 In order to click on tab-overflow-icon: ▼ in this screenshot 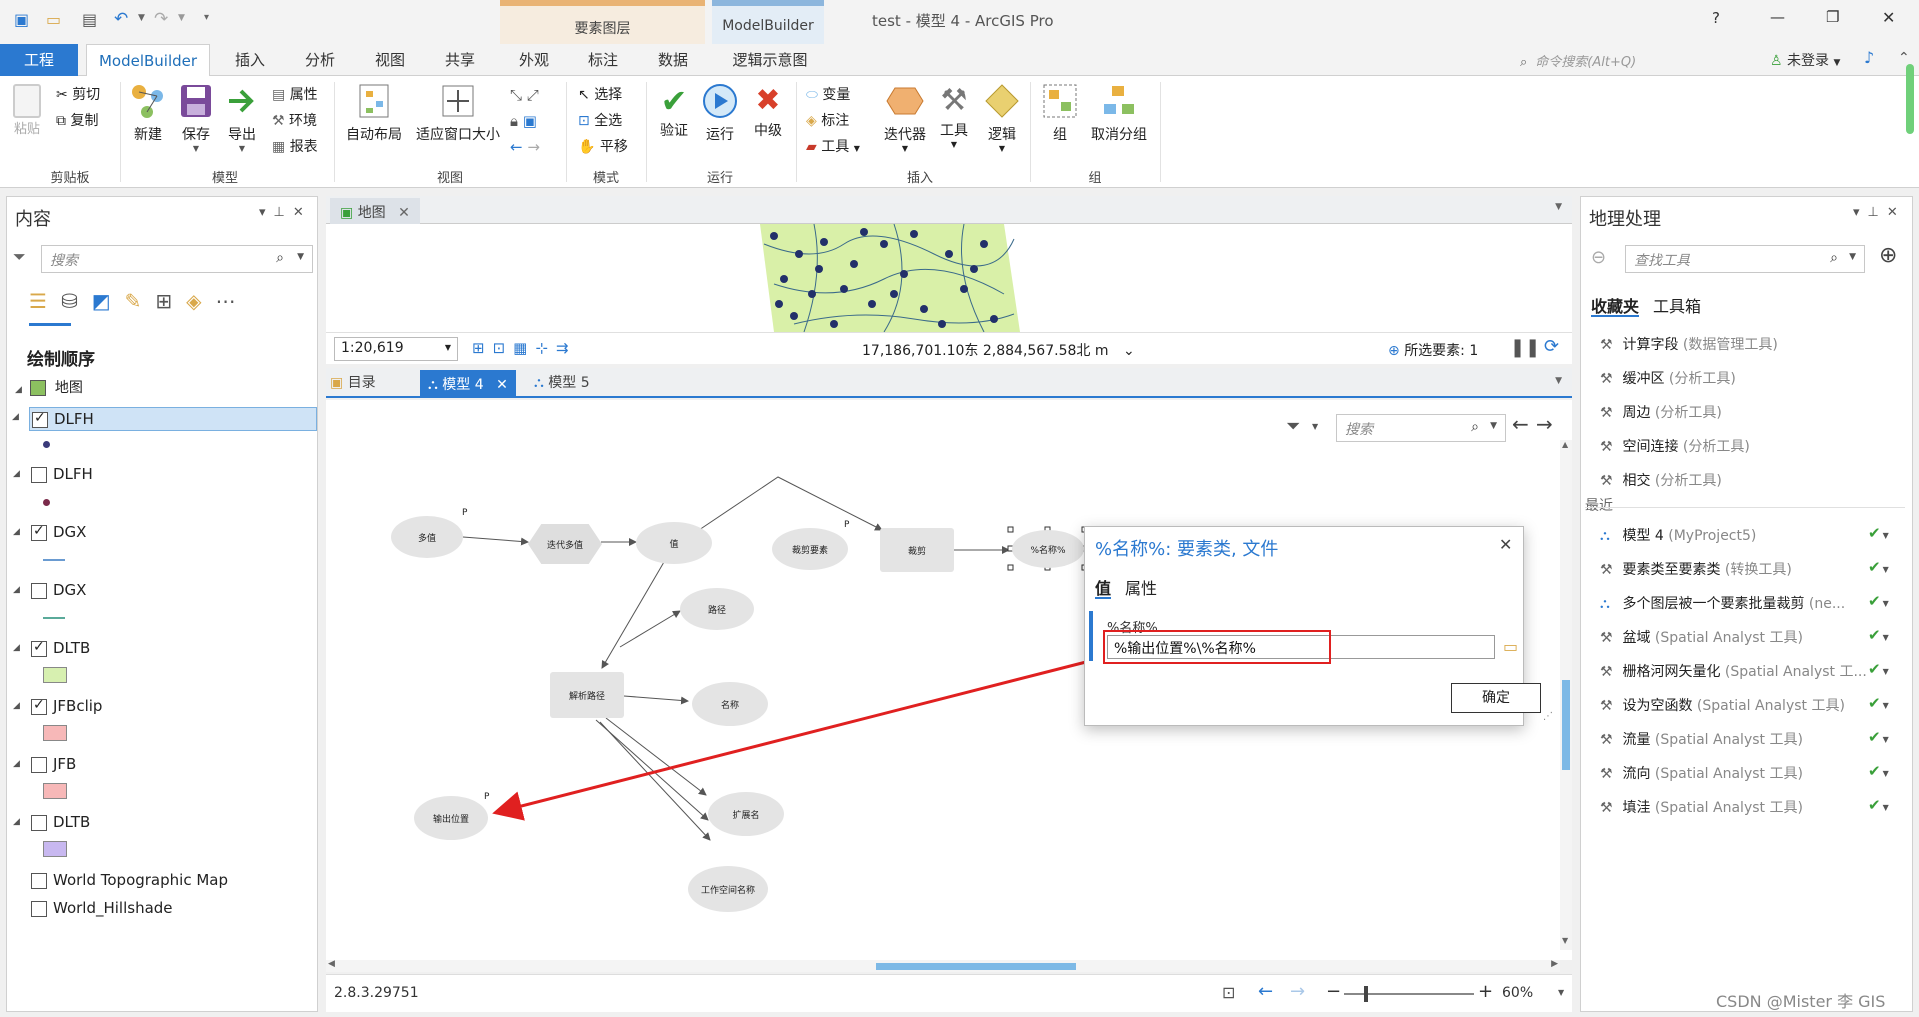, I will do `click(1558, 381)`.